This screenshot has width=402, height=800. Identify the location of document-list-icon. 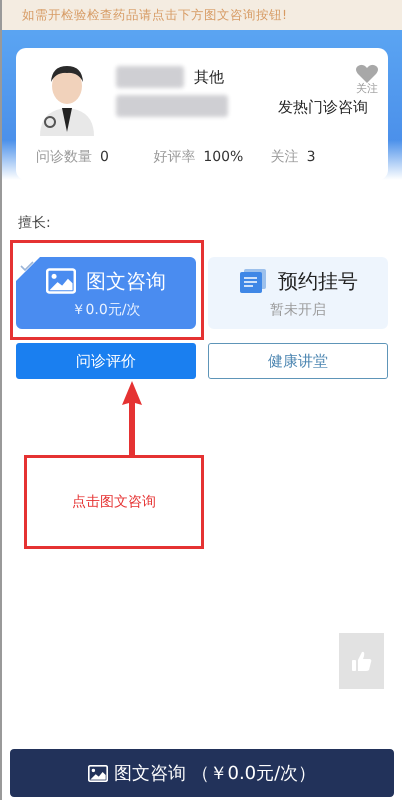
(253, 281).